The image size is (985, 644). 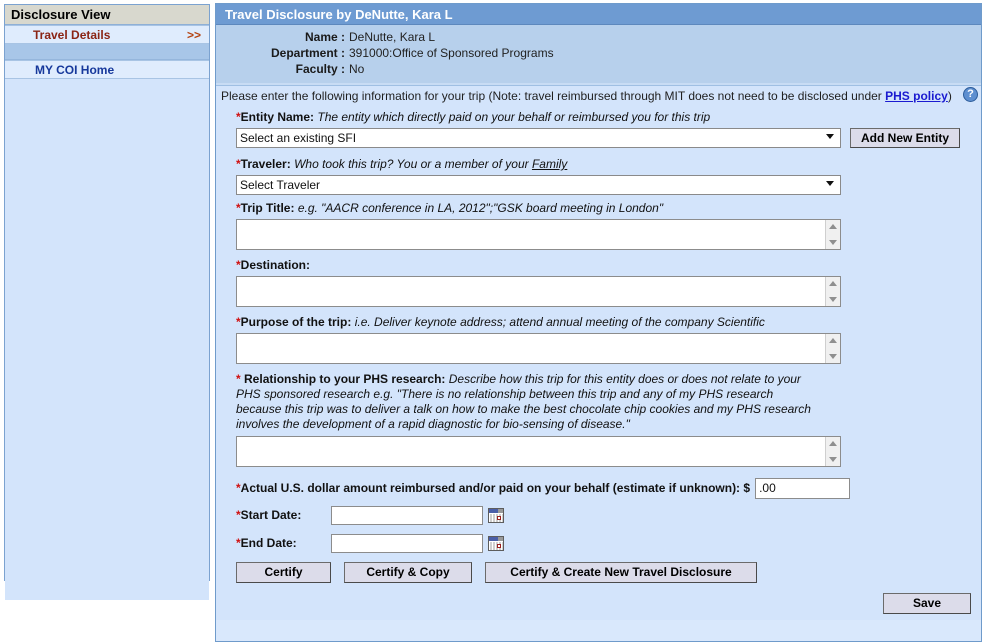 I want to click on label-text: Entity Name:, so click(x=277, y=117).